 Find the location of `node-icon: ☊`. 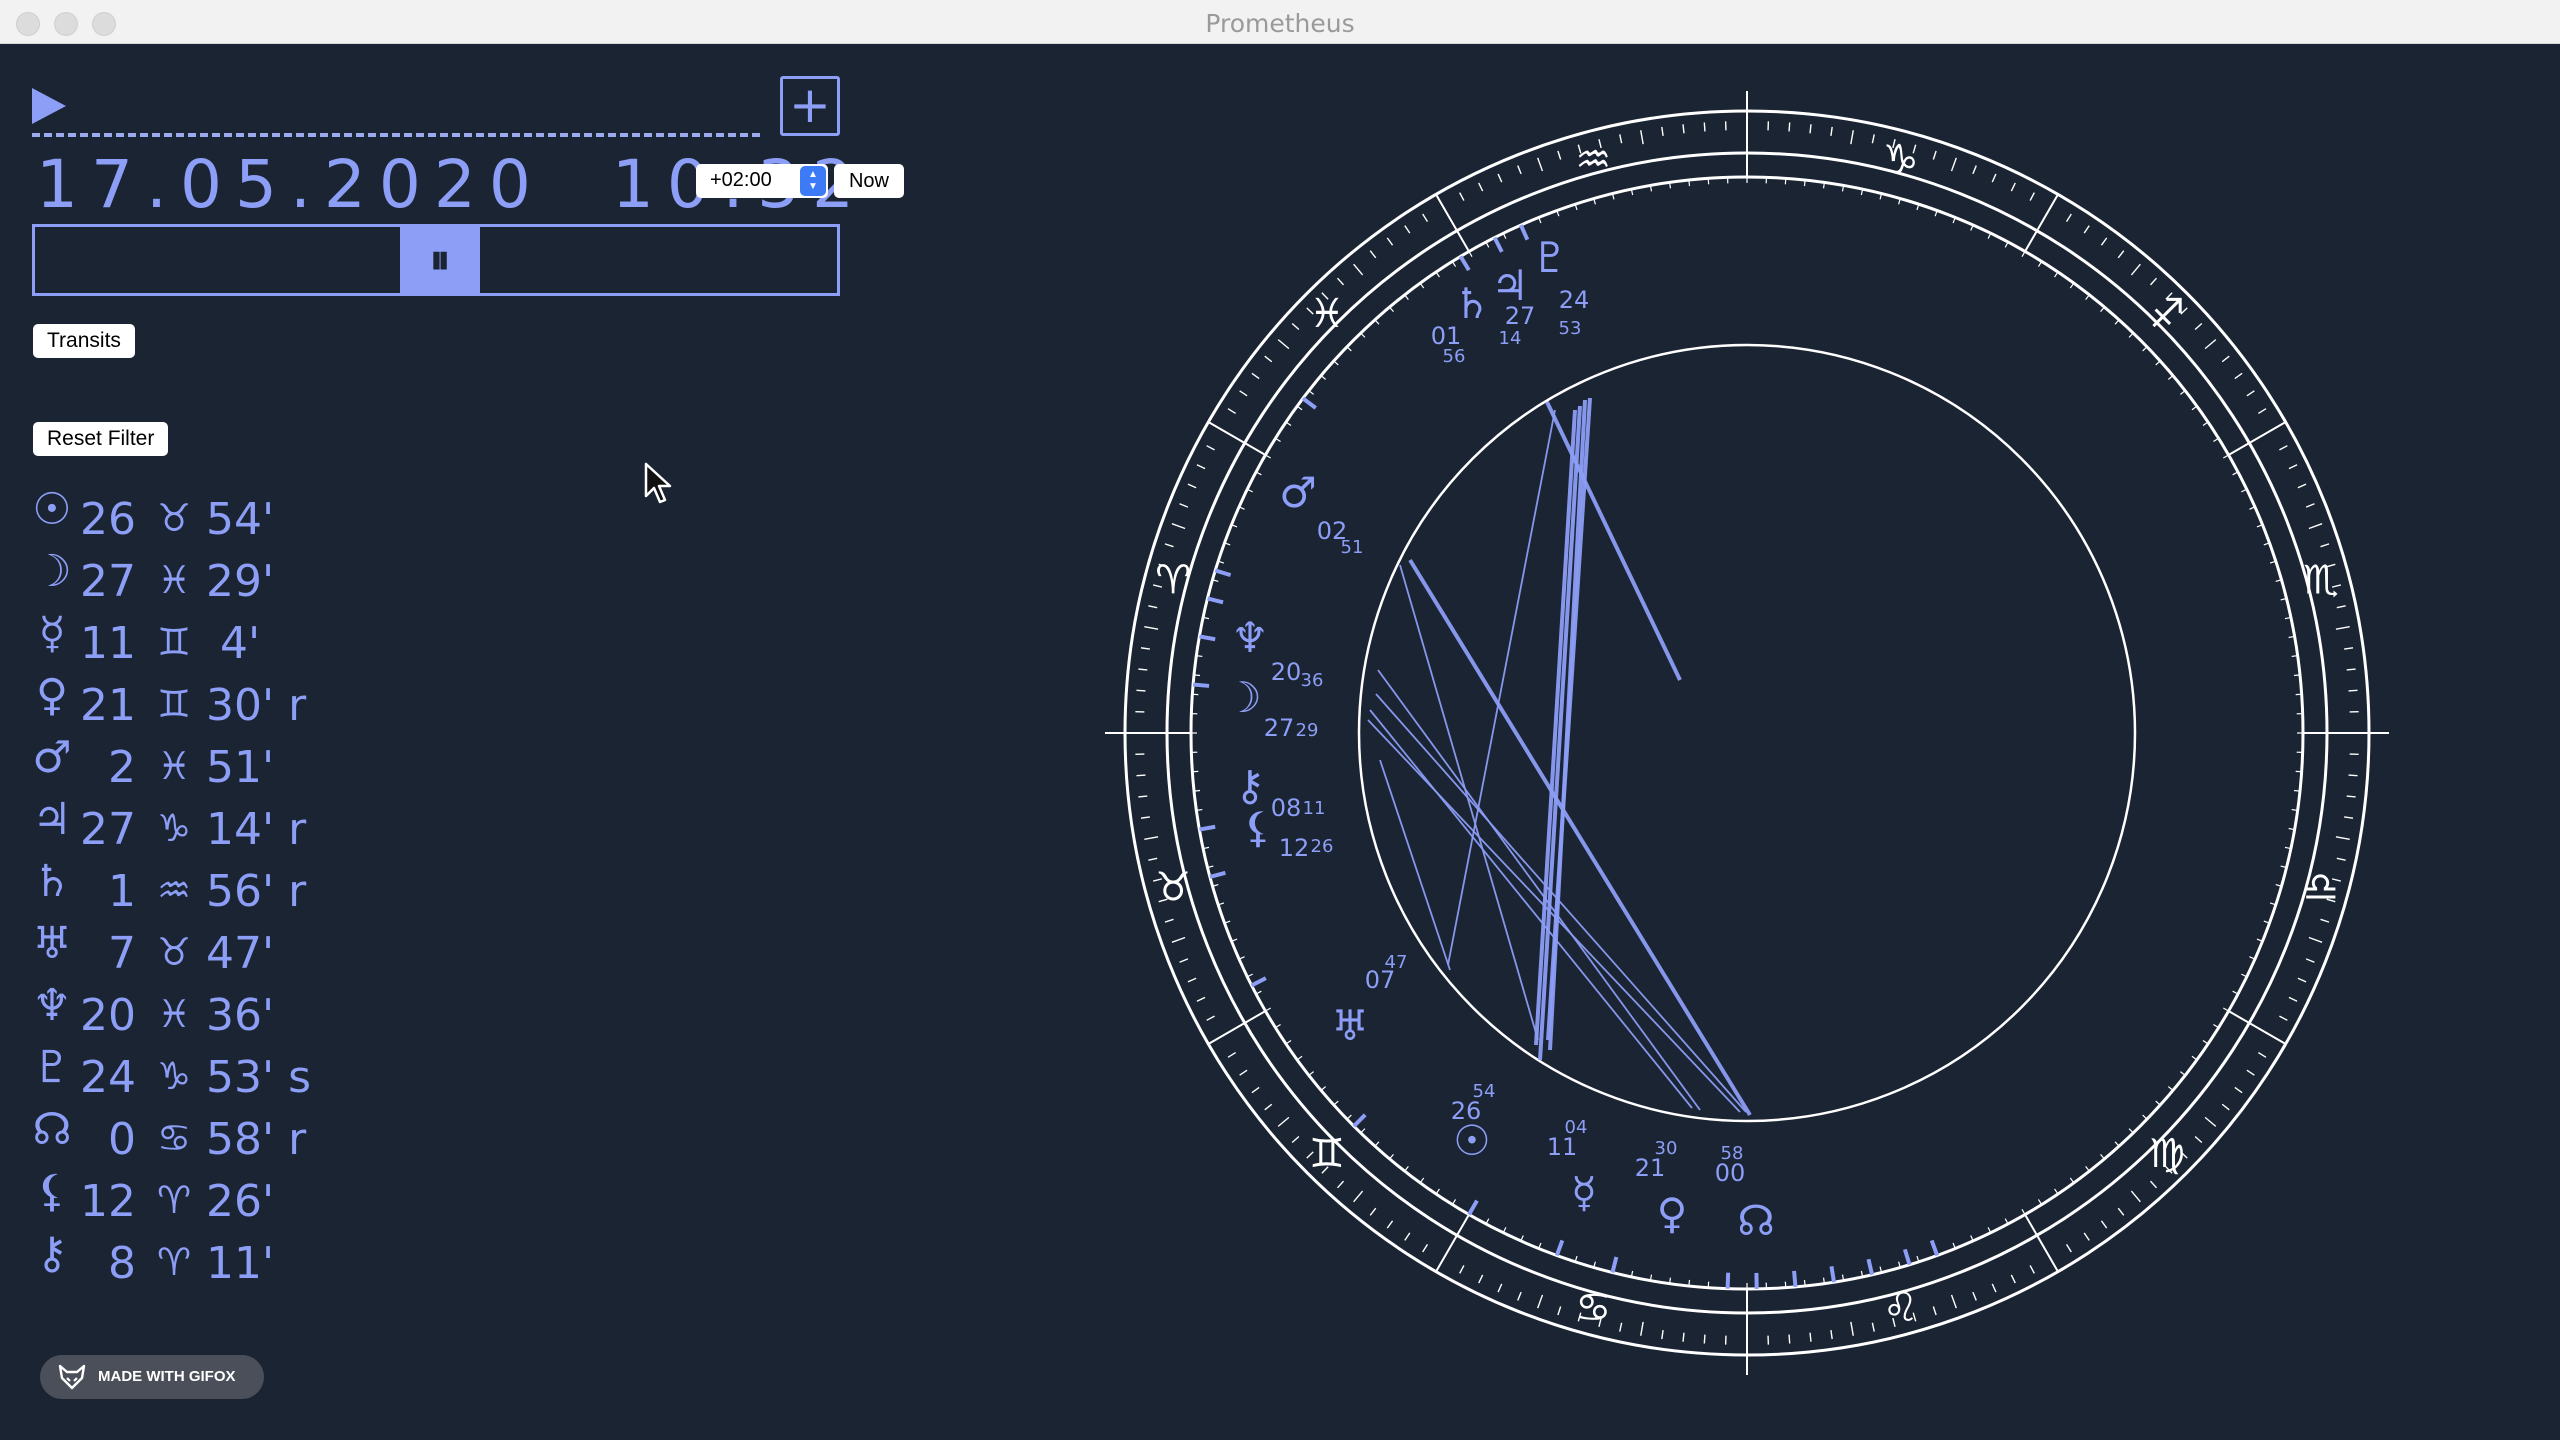

node-icon: ☊ is located at coordinates (1755, 1220).